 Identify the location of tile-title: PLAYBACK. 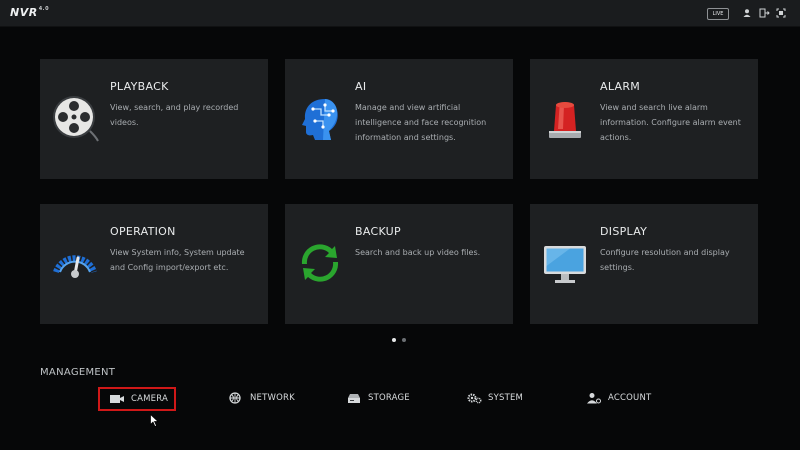
(139, 86).